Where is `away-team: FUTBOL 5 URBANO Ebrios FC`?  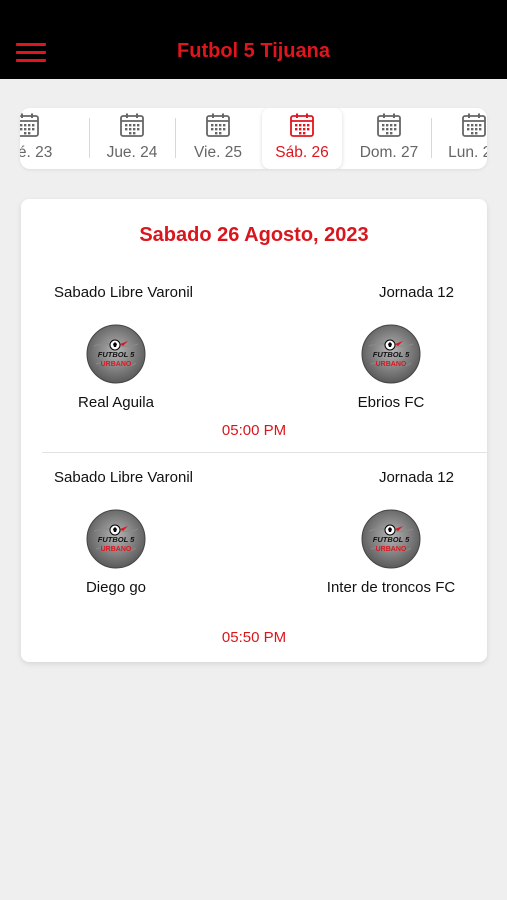
away-team: FUTBOL 5 URBANO Ebrios FC is located at coordinates (391, 369).